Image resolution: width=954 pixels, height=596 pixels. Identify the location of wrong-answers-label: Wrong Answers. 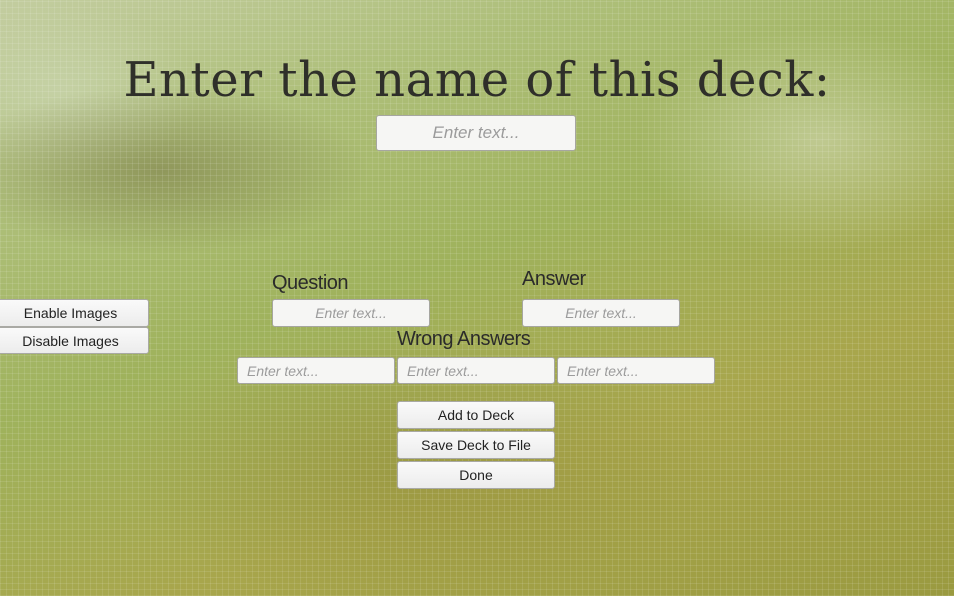
(464, 339).